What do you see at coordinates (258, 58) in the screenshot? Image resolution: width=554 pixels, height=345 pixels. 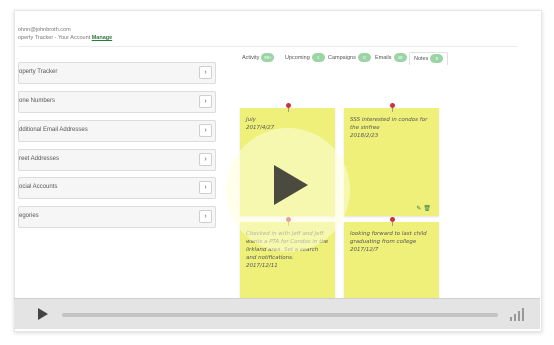 I see `tab-activity: Activity 99+` at bounding box center [258, 58].